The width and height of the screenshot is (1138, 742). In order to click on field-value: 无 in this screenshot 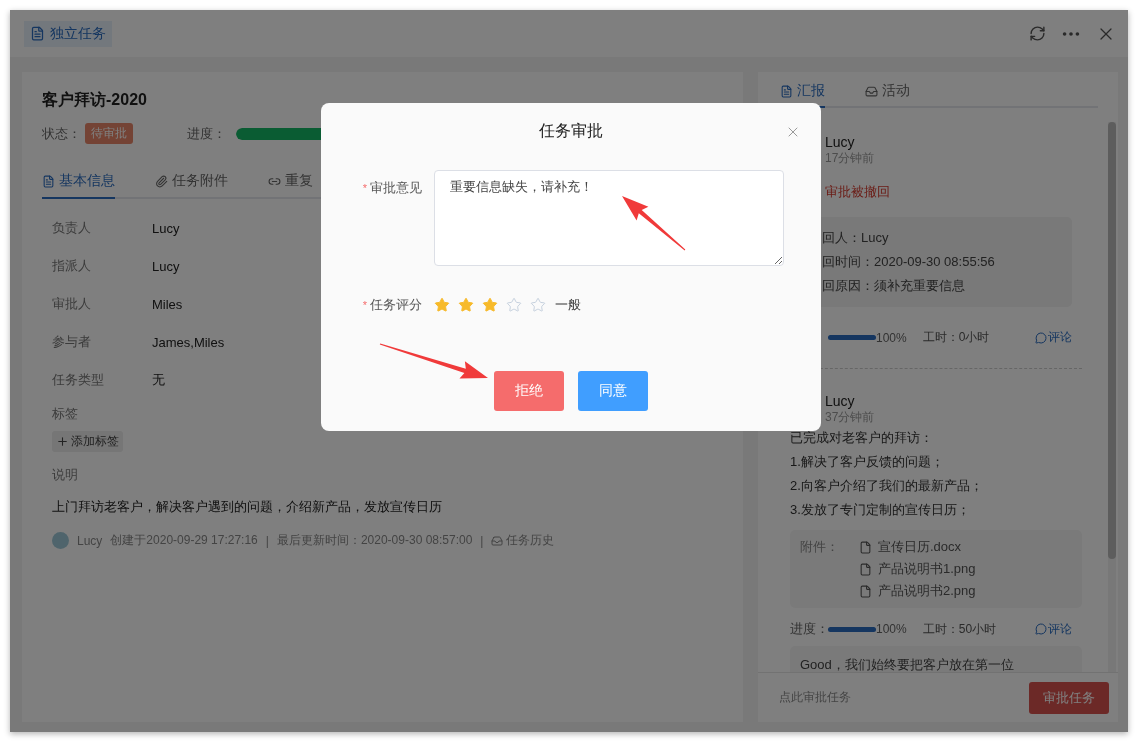, I will do `click(158, 380)`.